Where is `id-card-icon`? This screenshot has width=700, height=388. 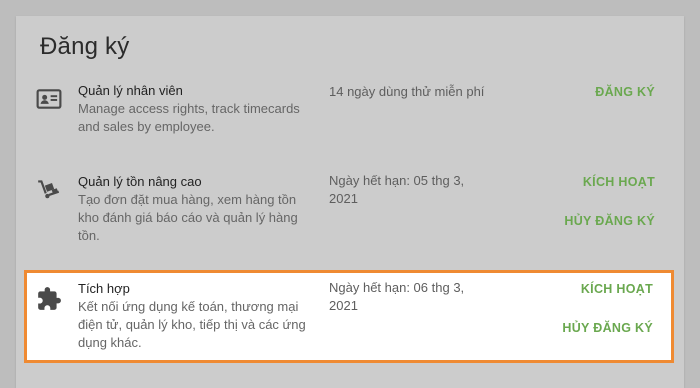 id-card-icon is located at coordinates (49, 99).